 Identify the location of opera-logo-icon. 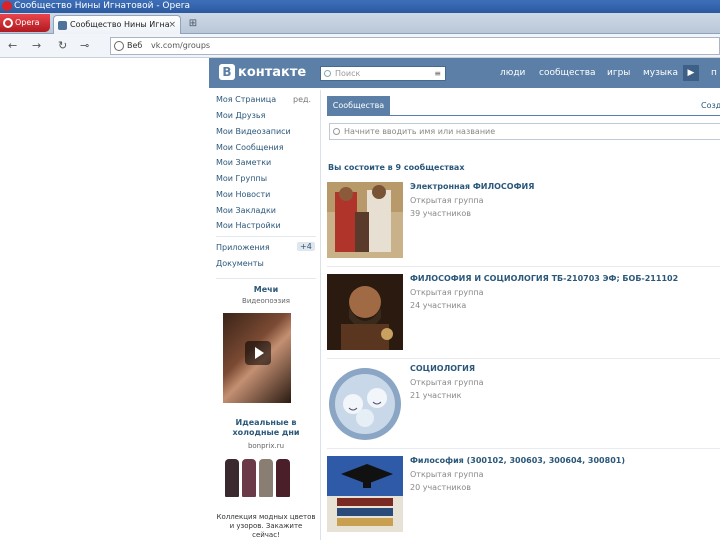
(8, 23).